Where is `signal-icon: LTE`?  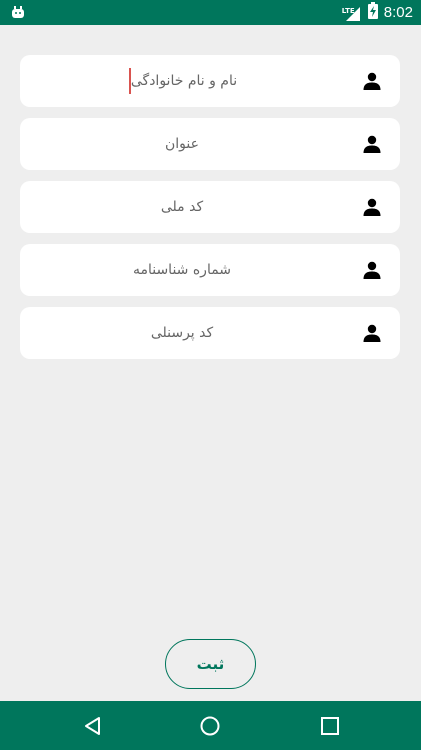 signal-icon: LTE is located at coordinates (352, 13).